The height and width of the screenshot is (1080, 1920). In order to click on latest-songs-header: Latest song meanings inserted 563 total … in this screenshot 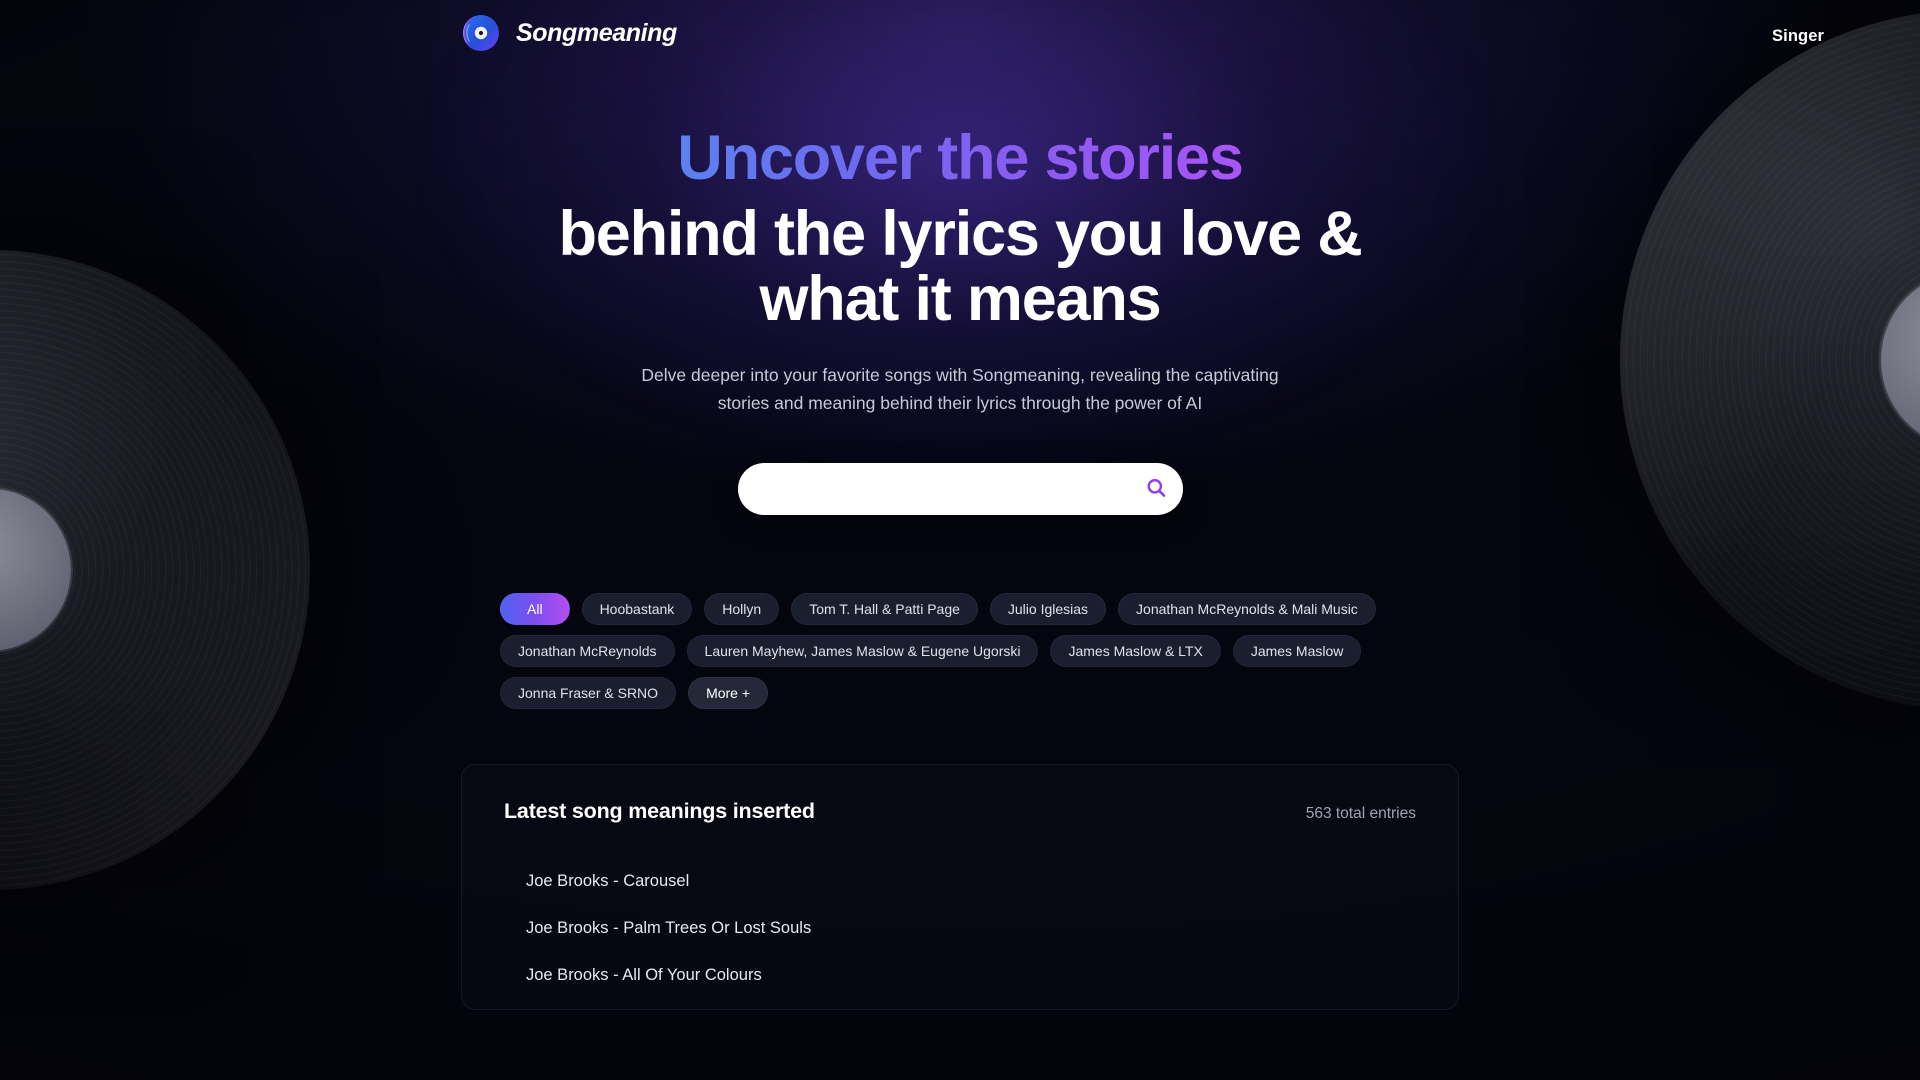, I will do `click(960, 811)`.